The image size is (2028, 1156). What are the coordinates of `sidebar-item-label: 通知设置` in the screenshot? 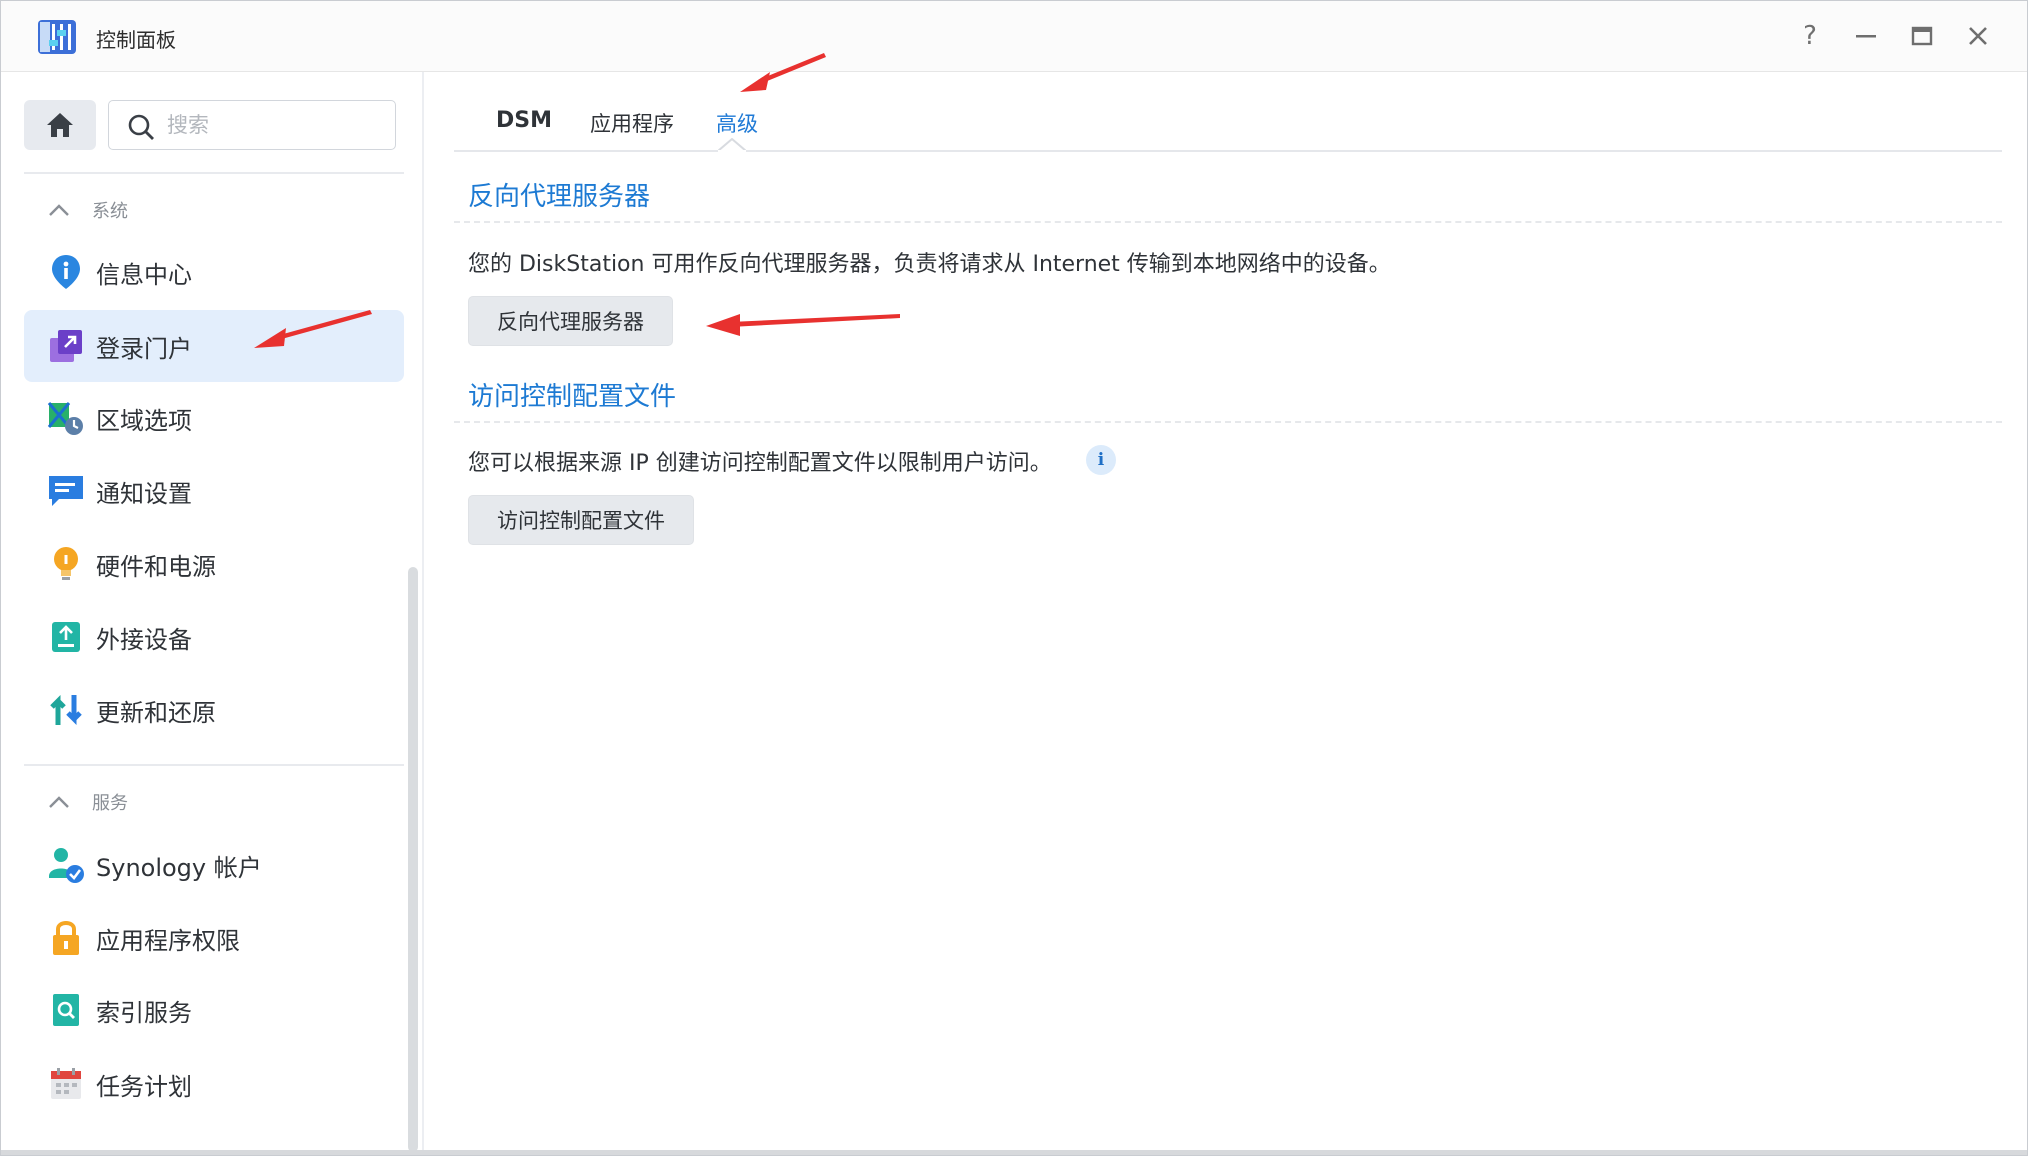 It's located at (144, 493).